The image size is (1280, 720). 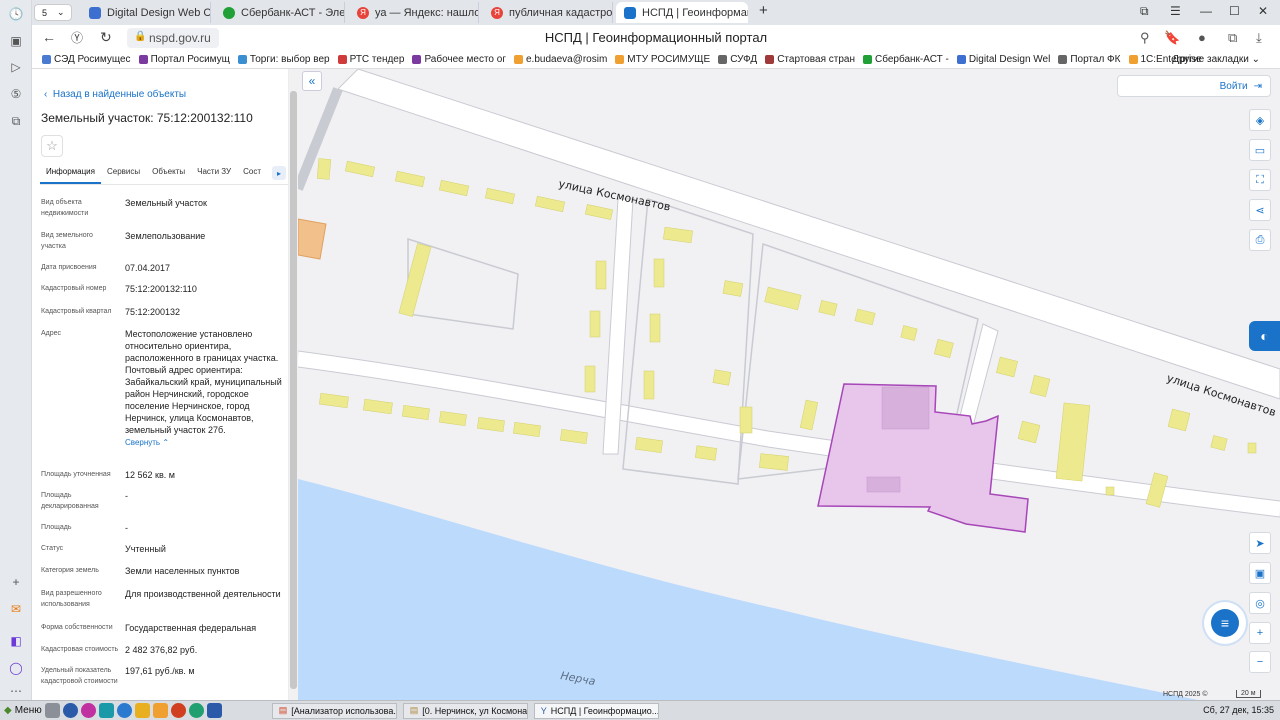 What do you see at coordinates (1260, 543) in the screenshot?
I see `locate-icon: ➤` at bounding box center [1260, 543].